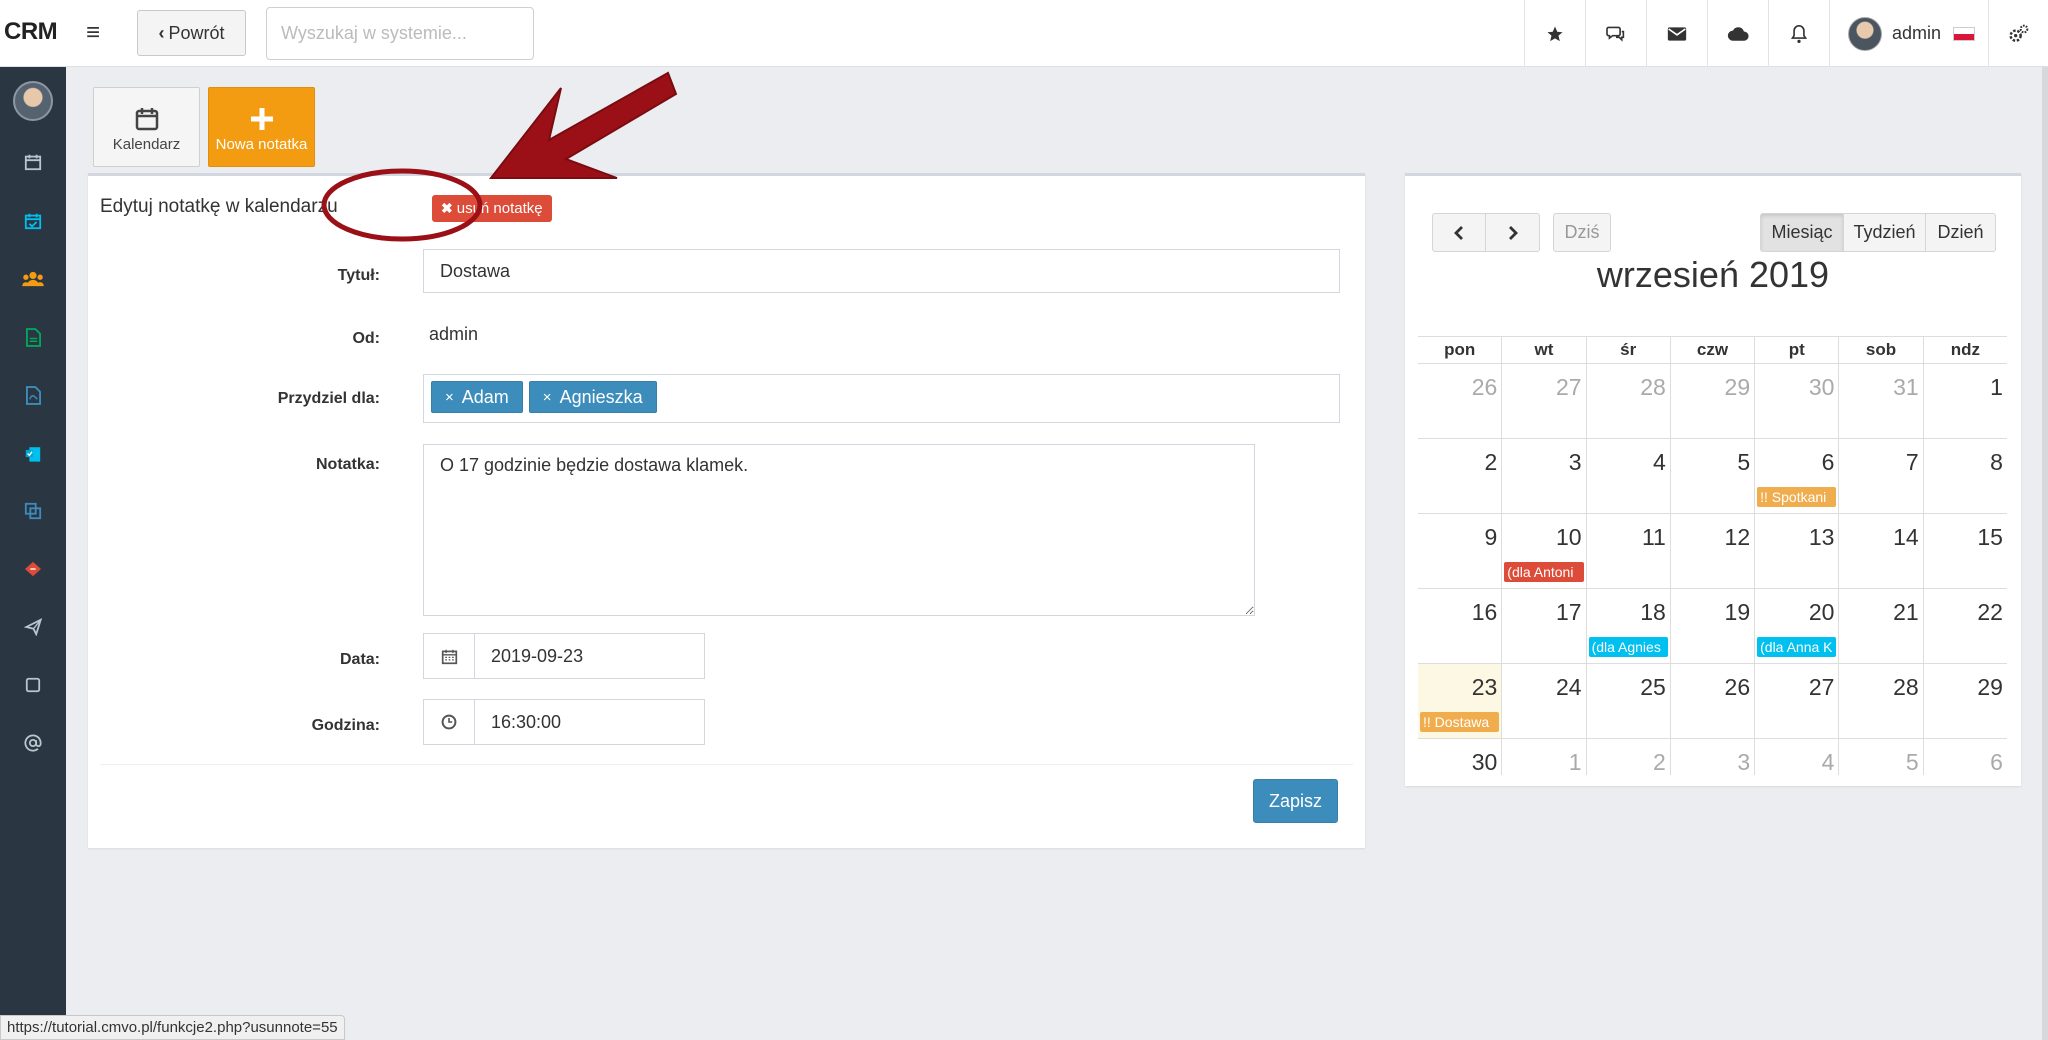 The image size is (2048, 1040). Describe the element at coordinates (1711, 551) in the screenshot. I see `calendar-day: 12` at that location.